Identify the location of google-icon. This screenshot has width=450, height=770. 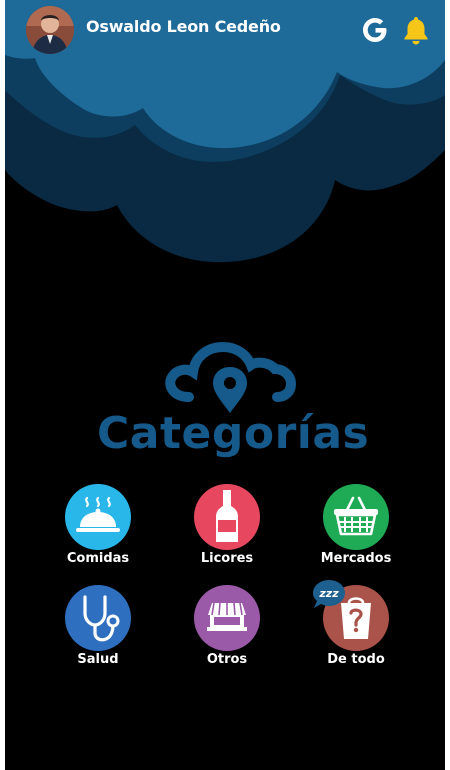
(375, 30).